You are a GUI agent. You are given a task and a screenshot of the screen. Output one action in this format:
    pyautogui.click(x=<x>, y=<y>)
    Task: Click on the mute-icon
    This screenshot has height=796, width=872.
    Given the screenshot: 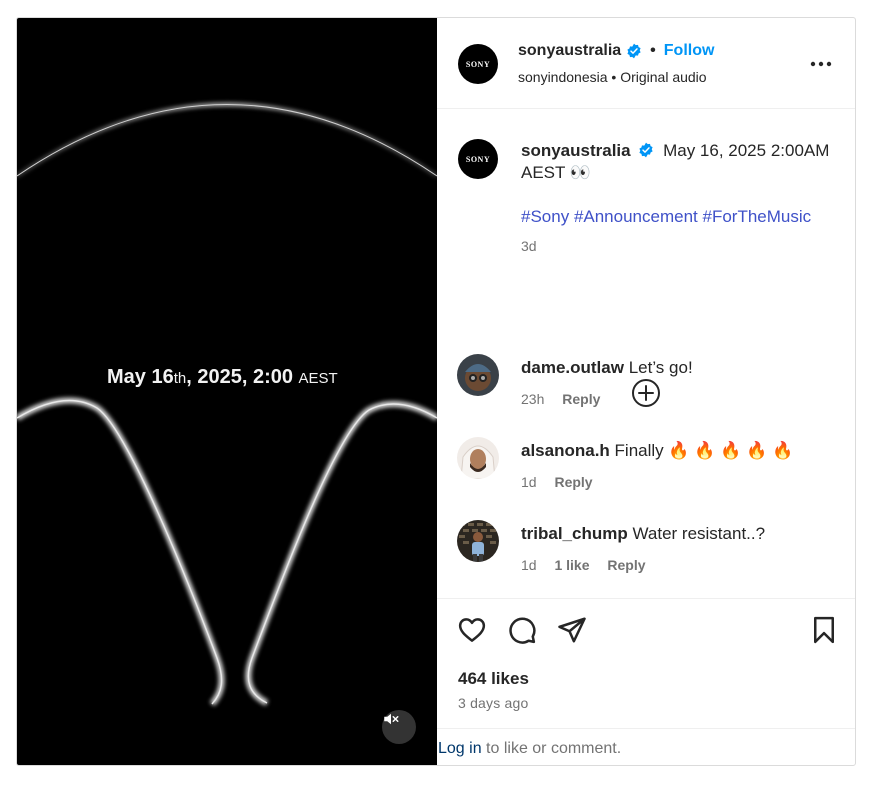 What is the action you would take?
    pyautogui.click(x=391, y=719)
    